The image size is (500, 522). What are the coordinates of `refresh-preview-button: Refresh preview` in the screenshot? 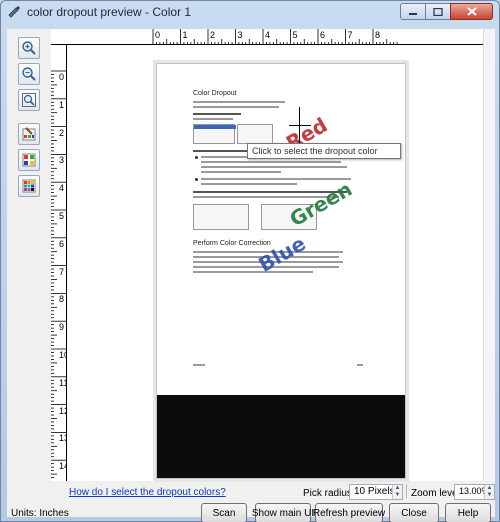 It's located at (349, 512).